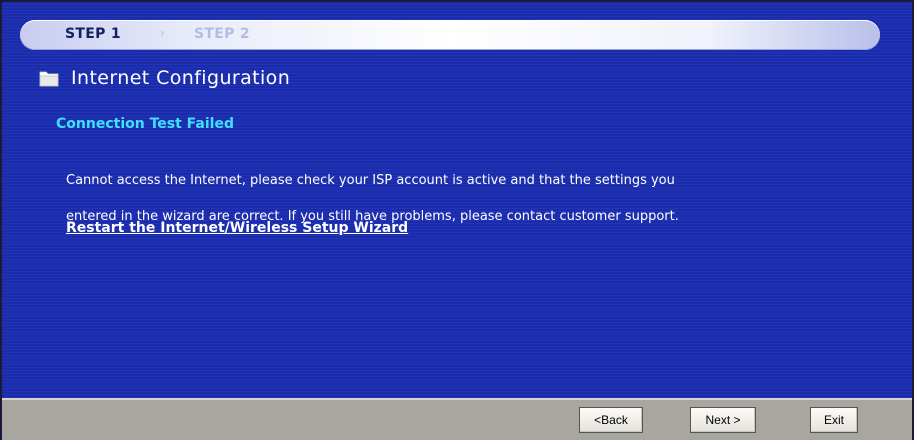  What do you see at coordinates (457, 419) in the screenshot?
I see `wizard-footer: <Back Next > Exit` at bounding box center [457, 419].